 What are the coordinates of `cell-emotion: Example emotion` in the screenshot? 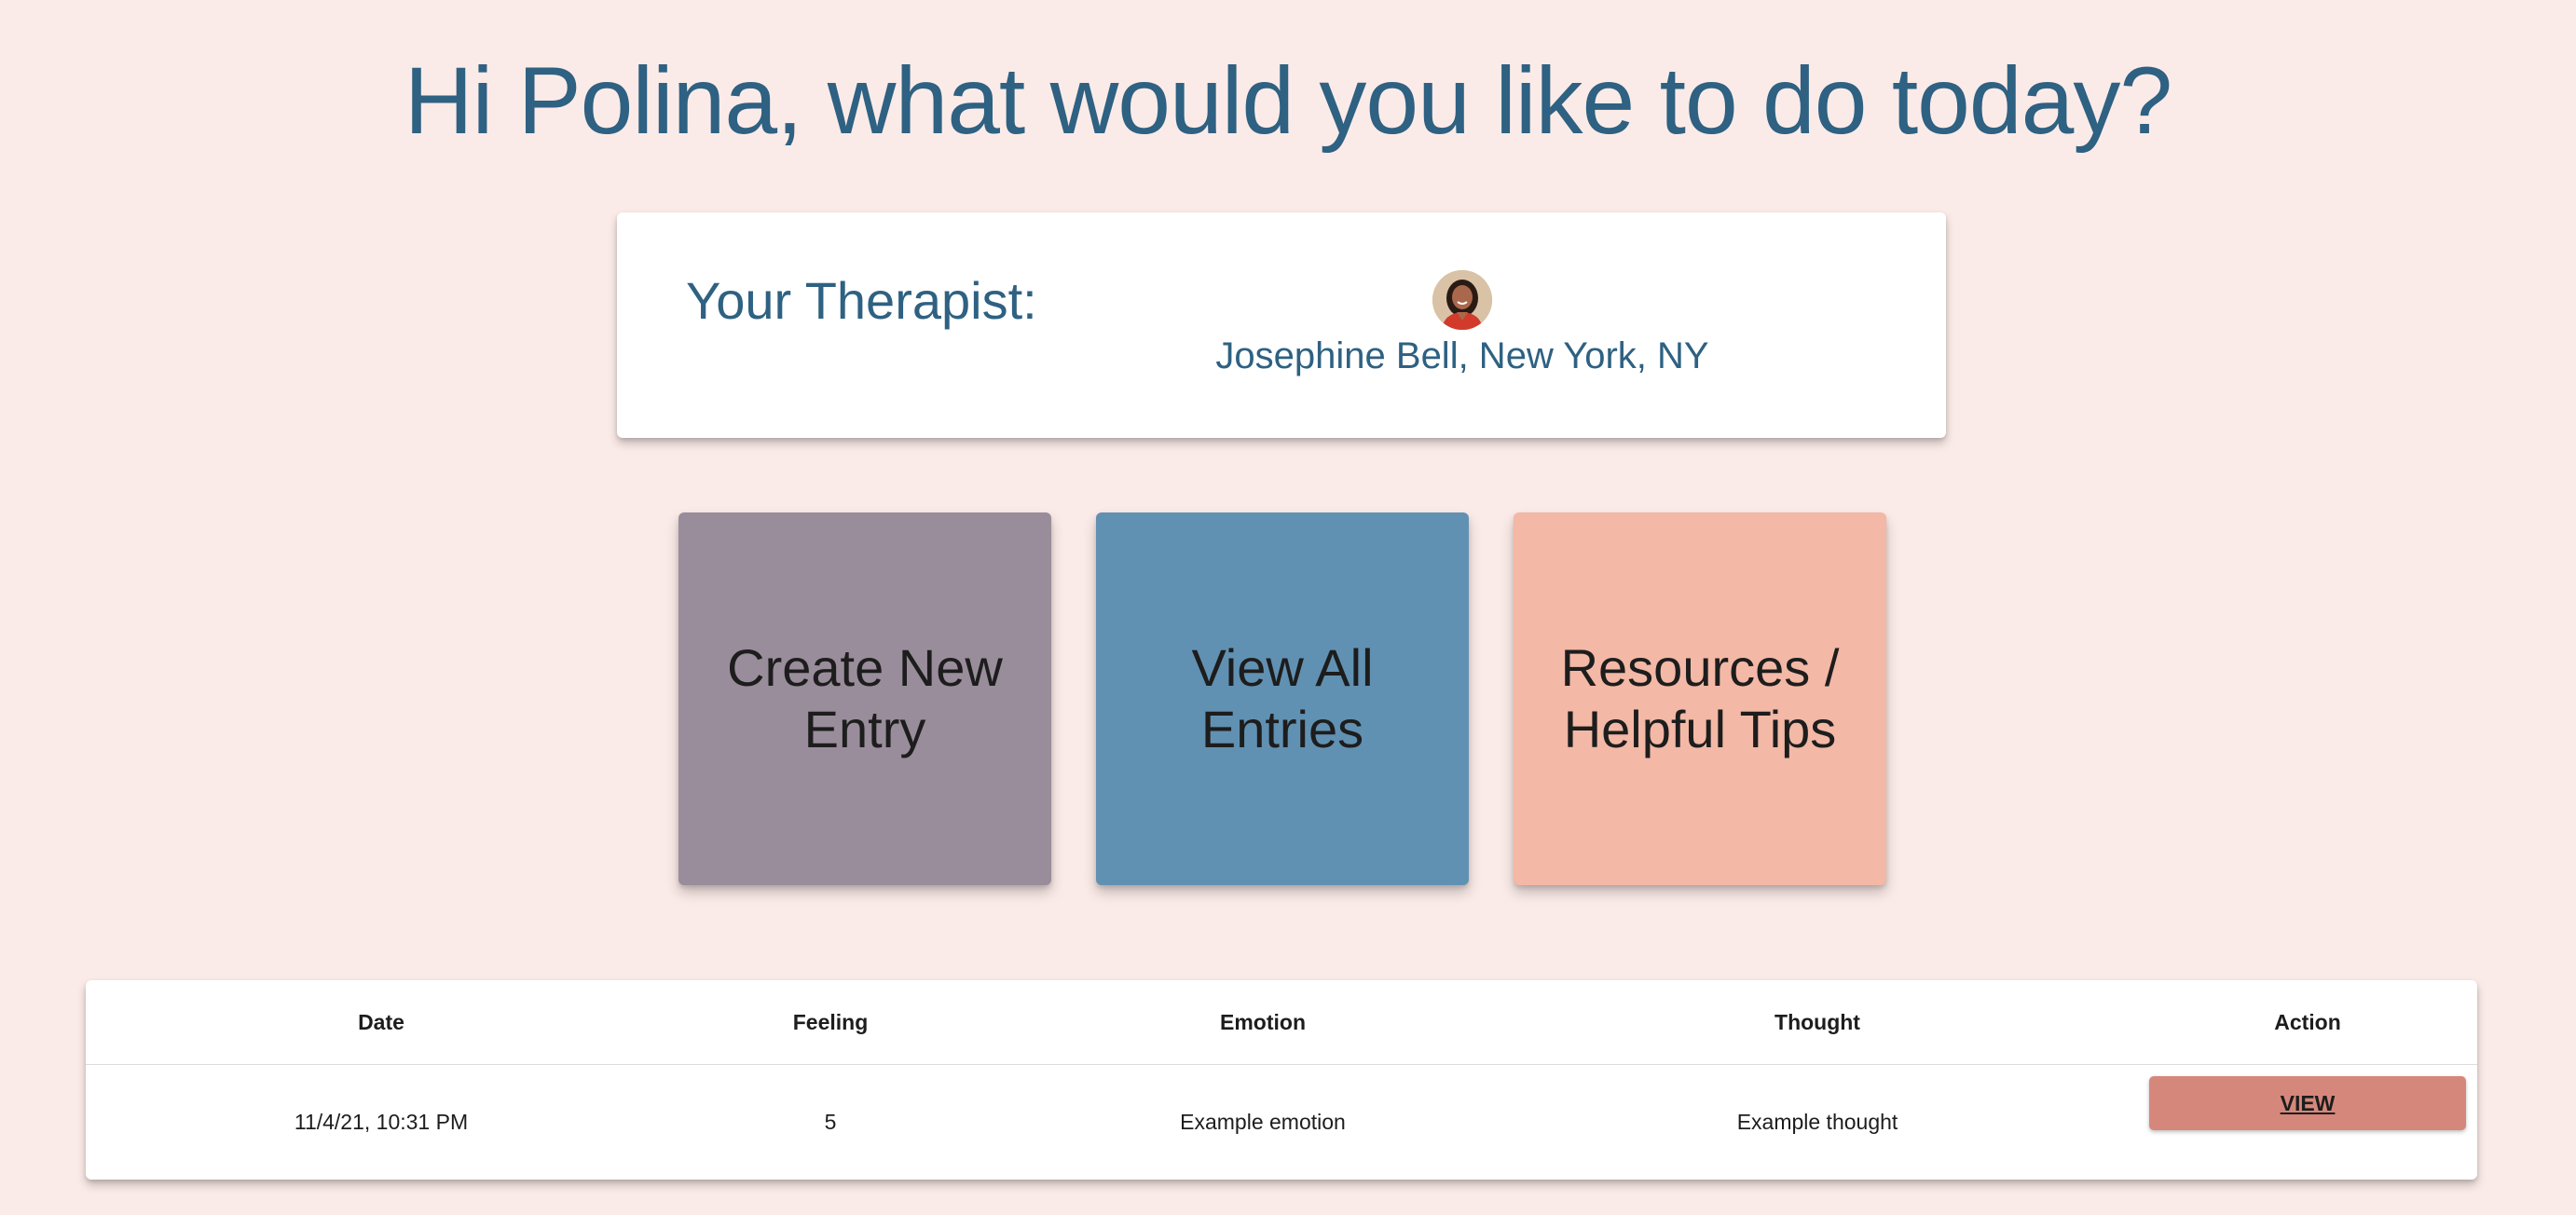 It's located at (1263, 1122).